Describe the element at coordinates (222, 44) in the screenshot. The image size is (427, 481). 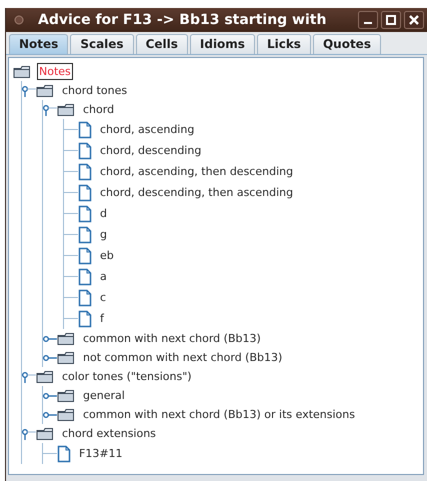
I see `tab: Idioms` at that location.